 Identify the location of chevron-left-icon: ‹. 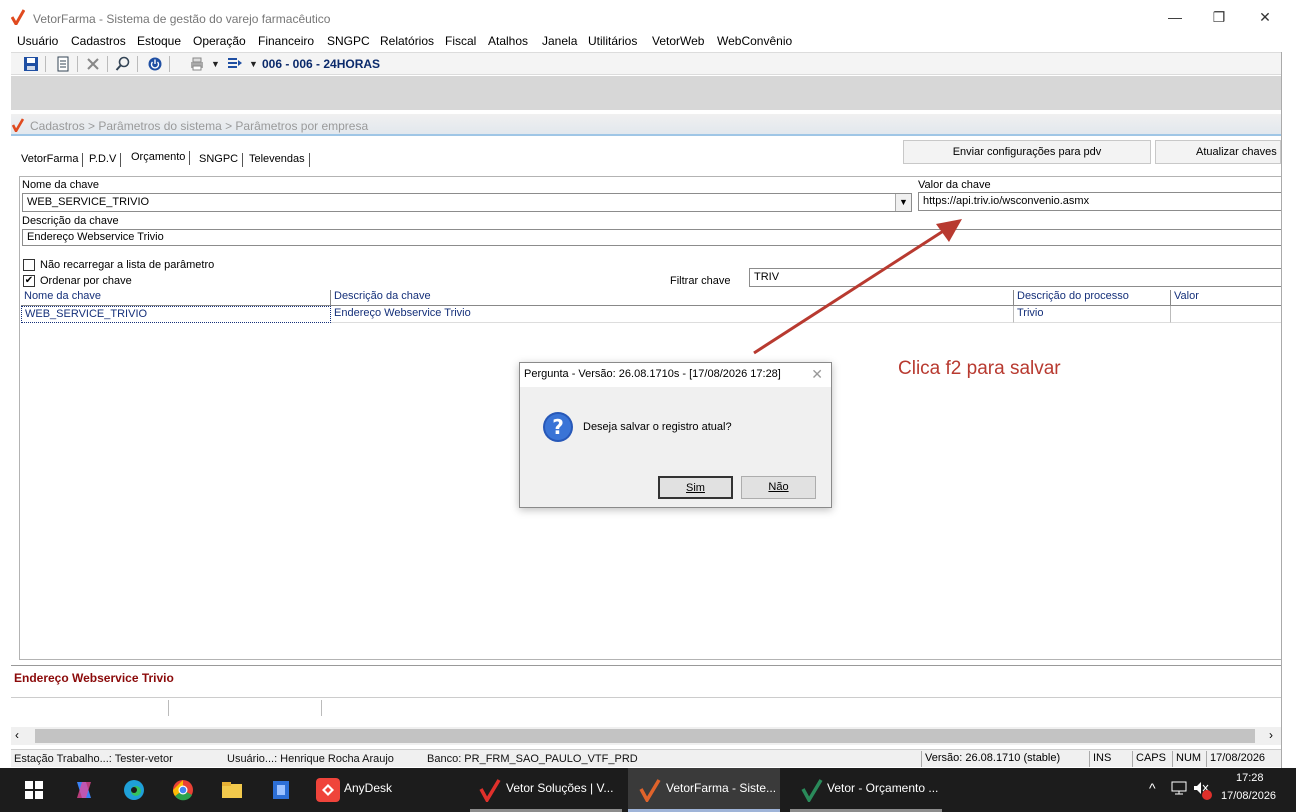
(17, 735).